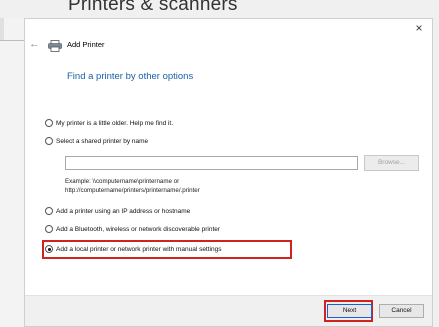  I want to click on option-label: Select a shared printer by name, so click(102, 141).